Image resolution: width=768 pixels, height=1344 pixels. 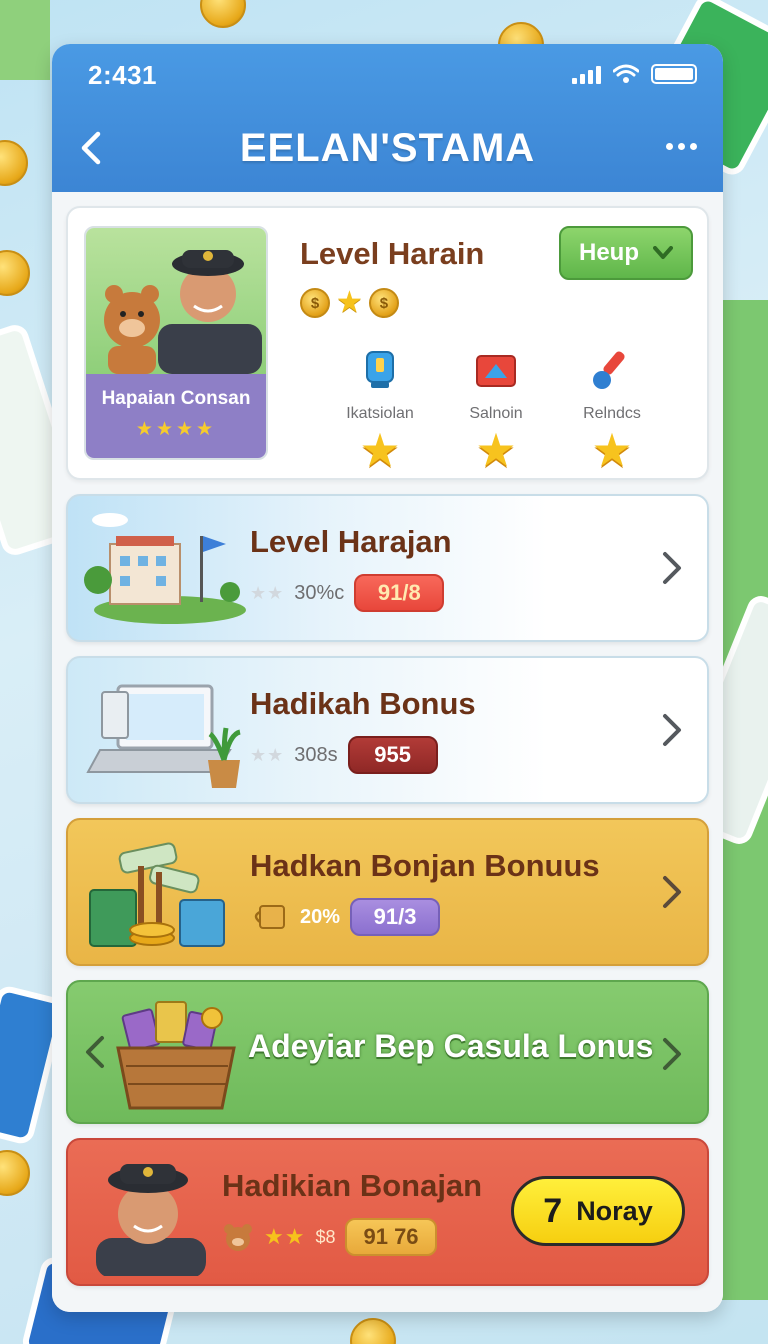 What do you see at coordinates (392, 253) in the screenshot?
I see `level-title: Level Harain` at bounding box center [392, 253].